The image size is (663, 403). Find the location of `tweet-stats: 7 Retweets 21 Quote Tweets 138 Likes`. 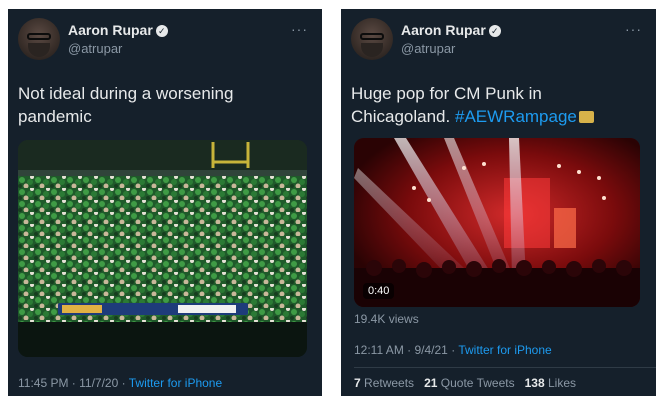

tweet-stats: 7 Retweets 21 Quote Tweets 138 Likes is located at coordinates (465, 383).